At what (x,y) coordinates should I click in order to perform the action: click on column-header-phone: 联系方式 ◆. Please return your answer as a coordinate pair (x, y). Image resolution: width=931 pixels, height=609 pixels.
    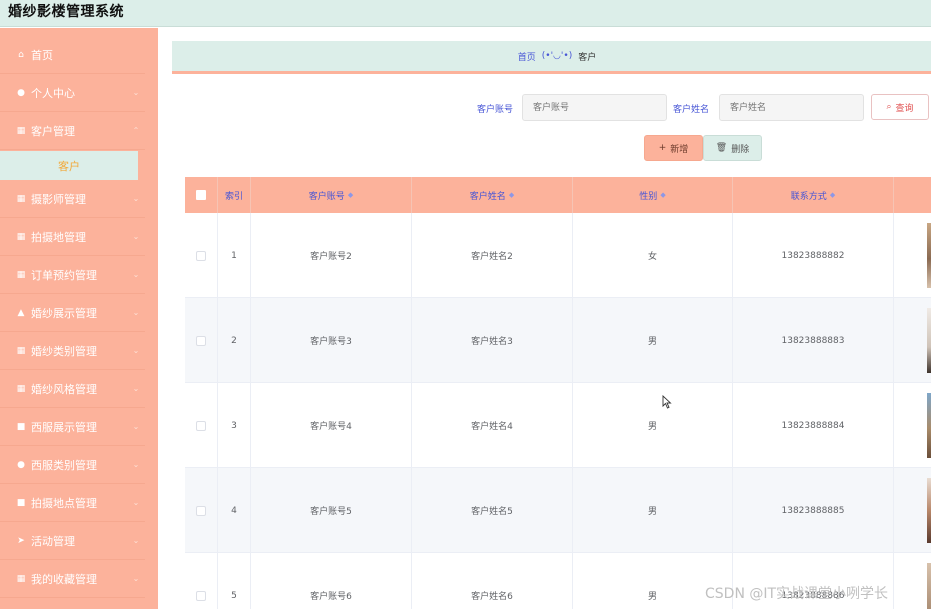
    Looking at the image, I should click on (813, 195).